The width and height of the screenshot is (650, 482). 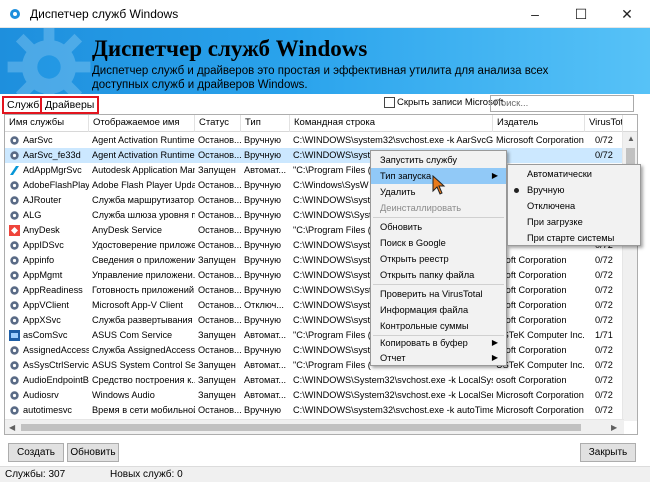 I want to click on column-header-virustotal: VirusTotal, so click(x=604, y=123).